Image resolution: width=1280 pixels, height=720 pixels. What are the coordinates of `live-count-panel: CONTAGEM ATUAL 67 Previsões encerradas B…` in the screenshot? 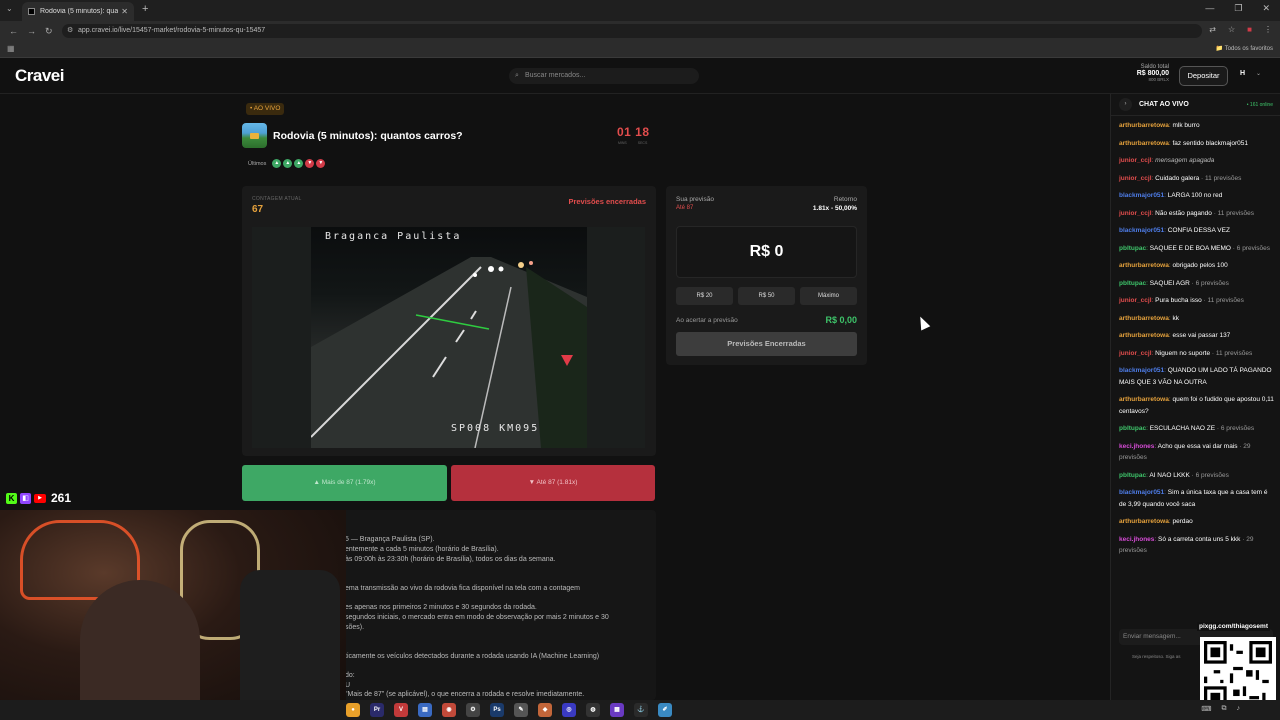 It's located at (449, 321).